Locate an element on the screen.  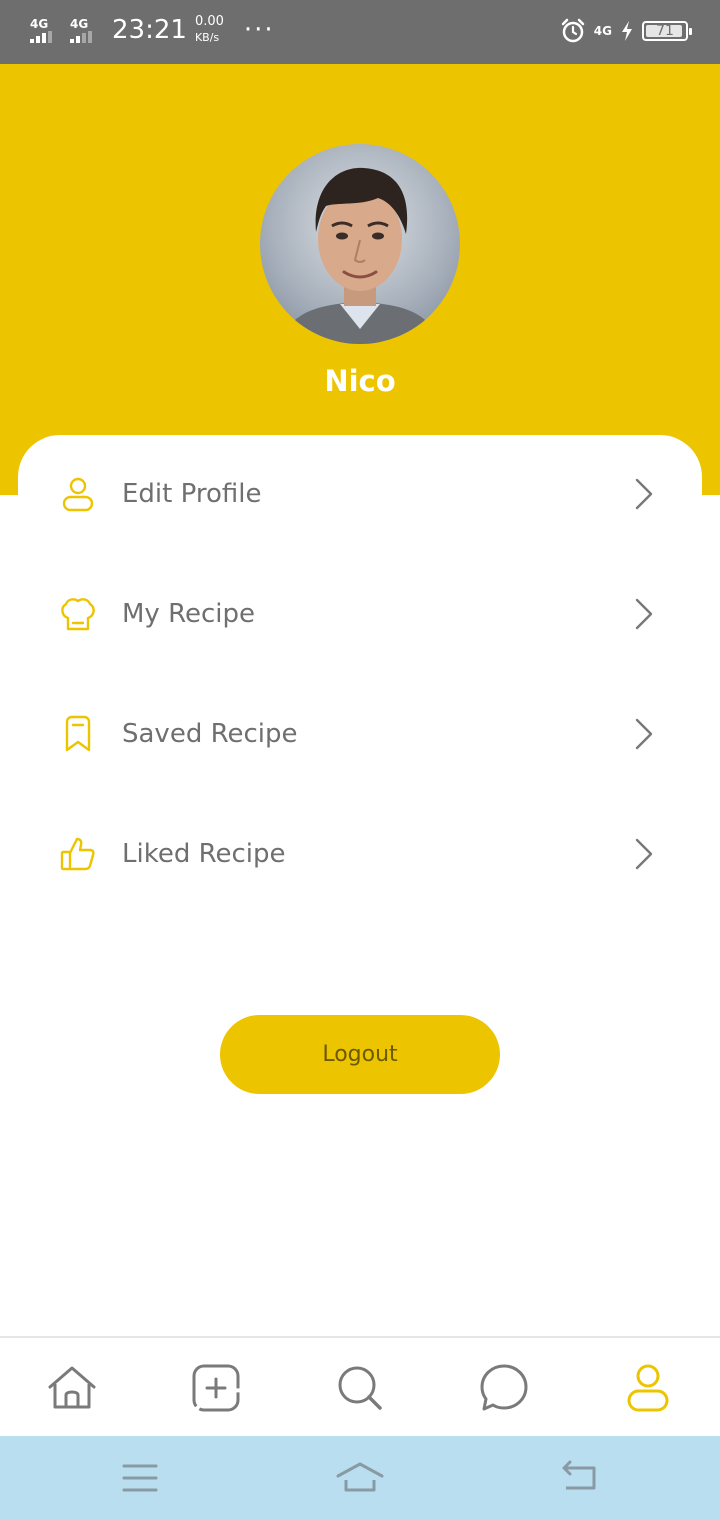
menu-item-saved-recipe: Saved Recipe is located at coordinates (360, 734).